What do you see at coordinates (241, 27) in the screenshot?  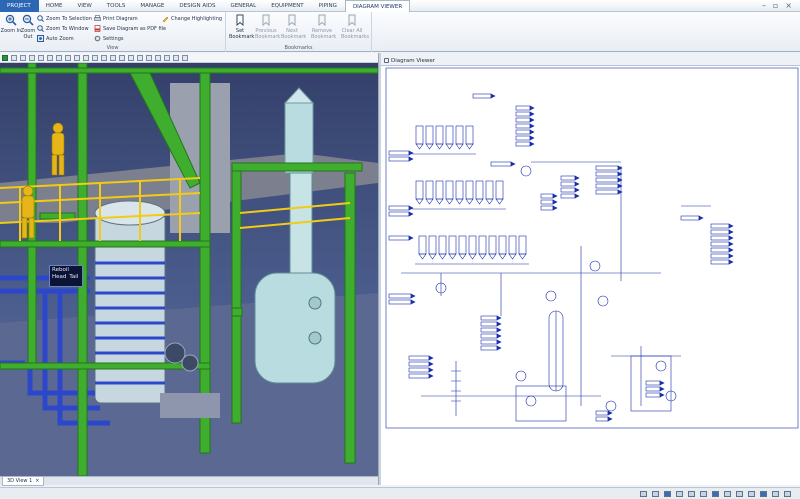 I see `set-bookmark-button: Set Bookmark` at bounding box center [241, 27].